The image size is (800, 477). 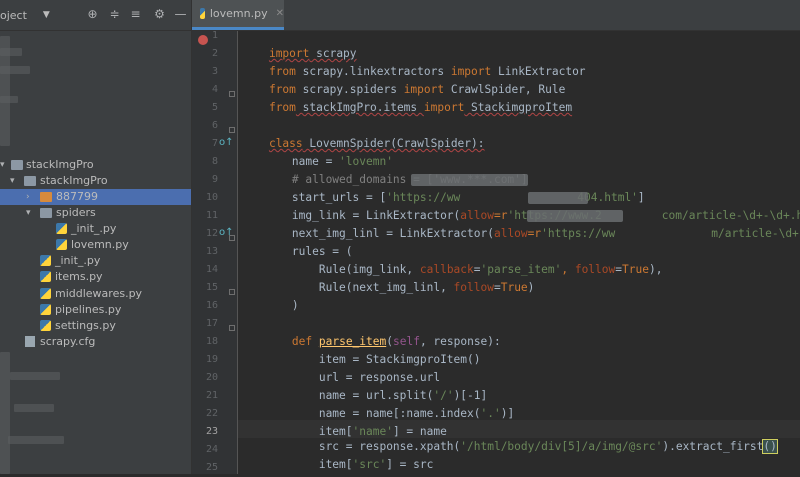 What do you see at coordinates (211, 251) in the screenshot?
I see `line-number: 13` at bounding box center [211, 251].